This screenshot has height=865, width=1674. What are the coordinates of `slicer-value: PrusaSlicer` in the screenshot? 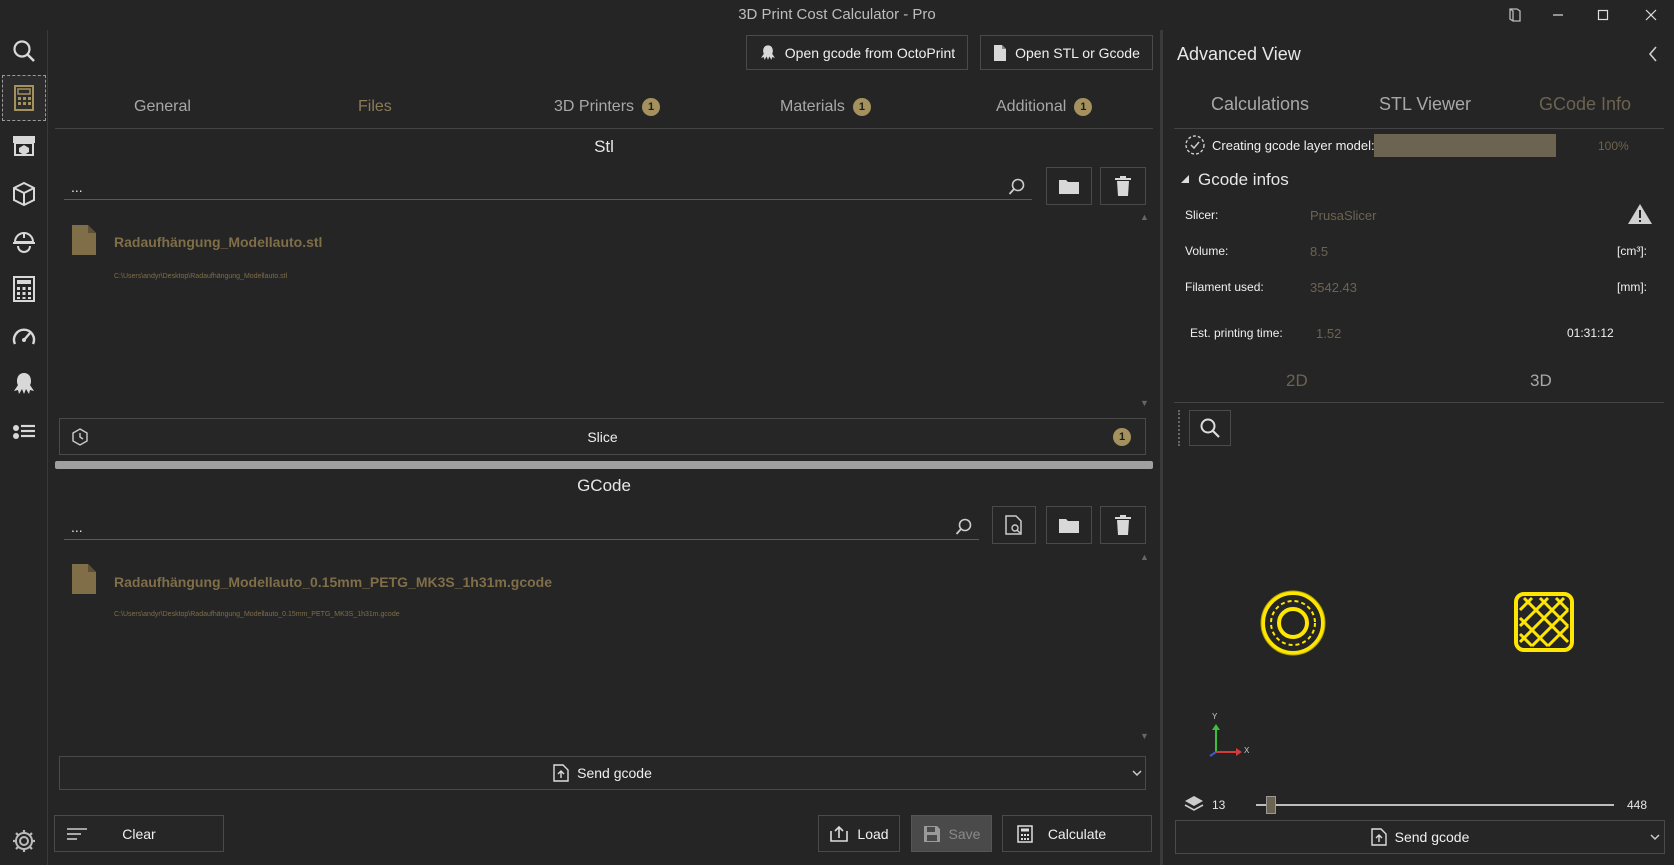 It's located at (1343, 215).